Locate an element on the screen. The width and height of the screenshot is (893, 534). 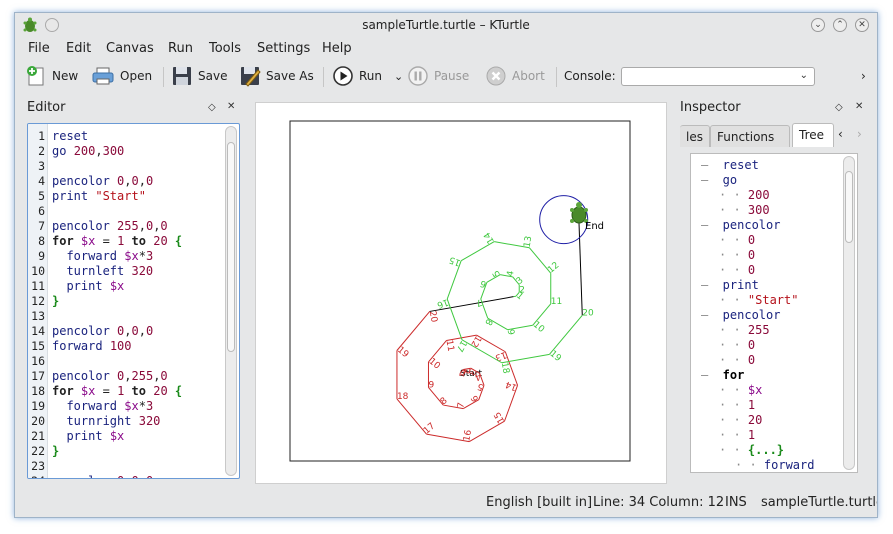
menu-tools: Tools is located at coordinates (225, 48).